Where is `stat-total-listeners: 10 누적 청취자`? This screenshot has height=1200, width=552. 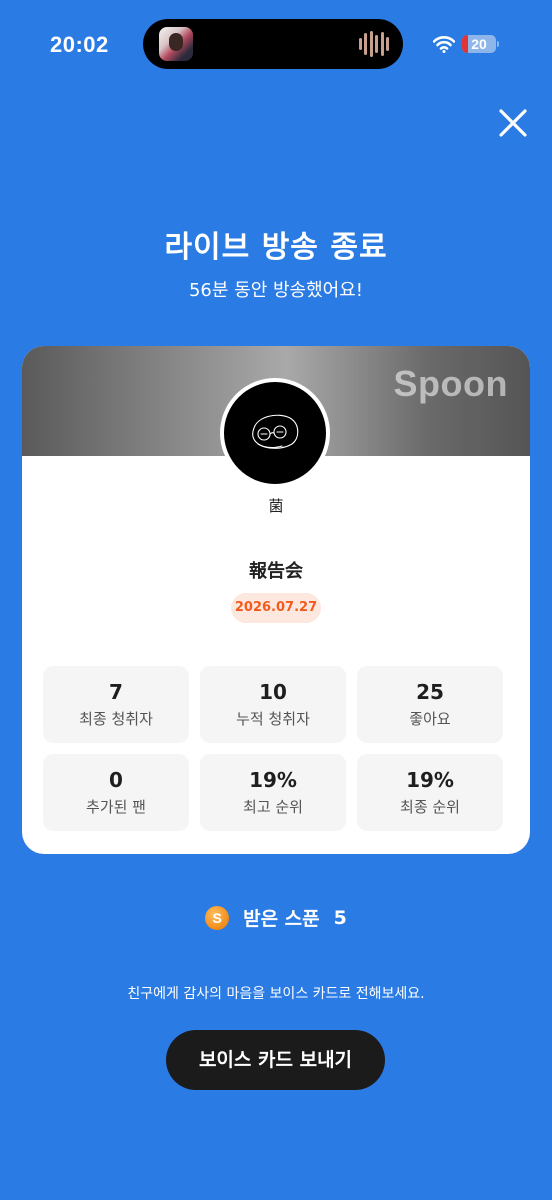
stat-total-listeners: 10 누적 청취자 is located at coordinates (273, 704).